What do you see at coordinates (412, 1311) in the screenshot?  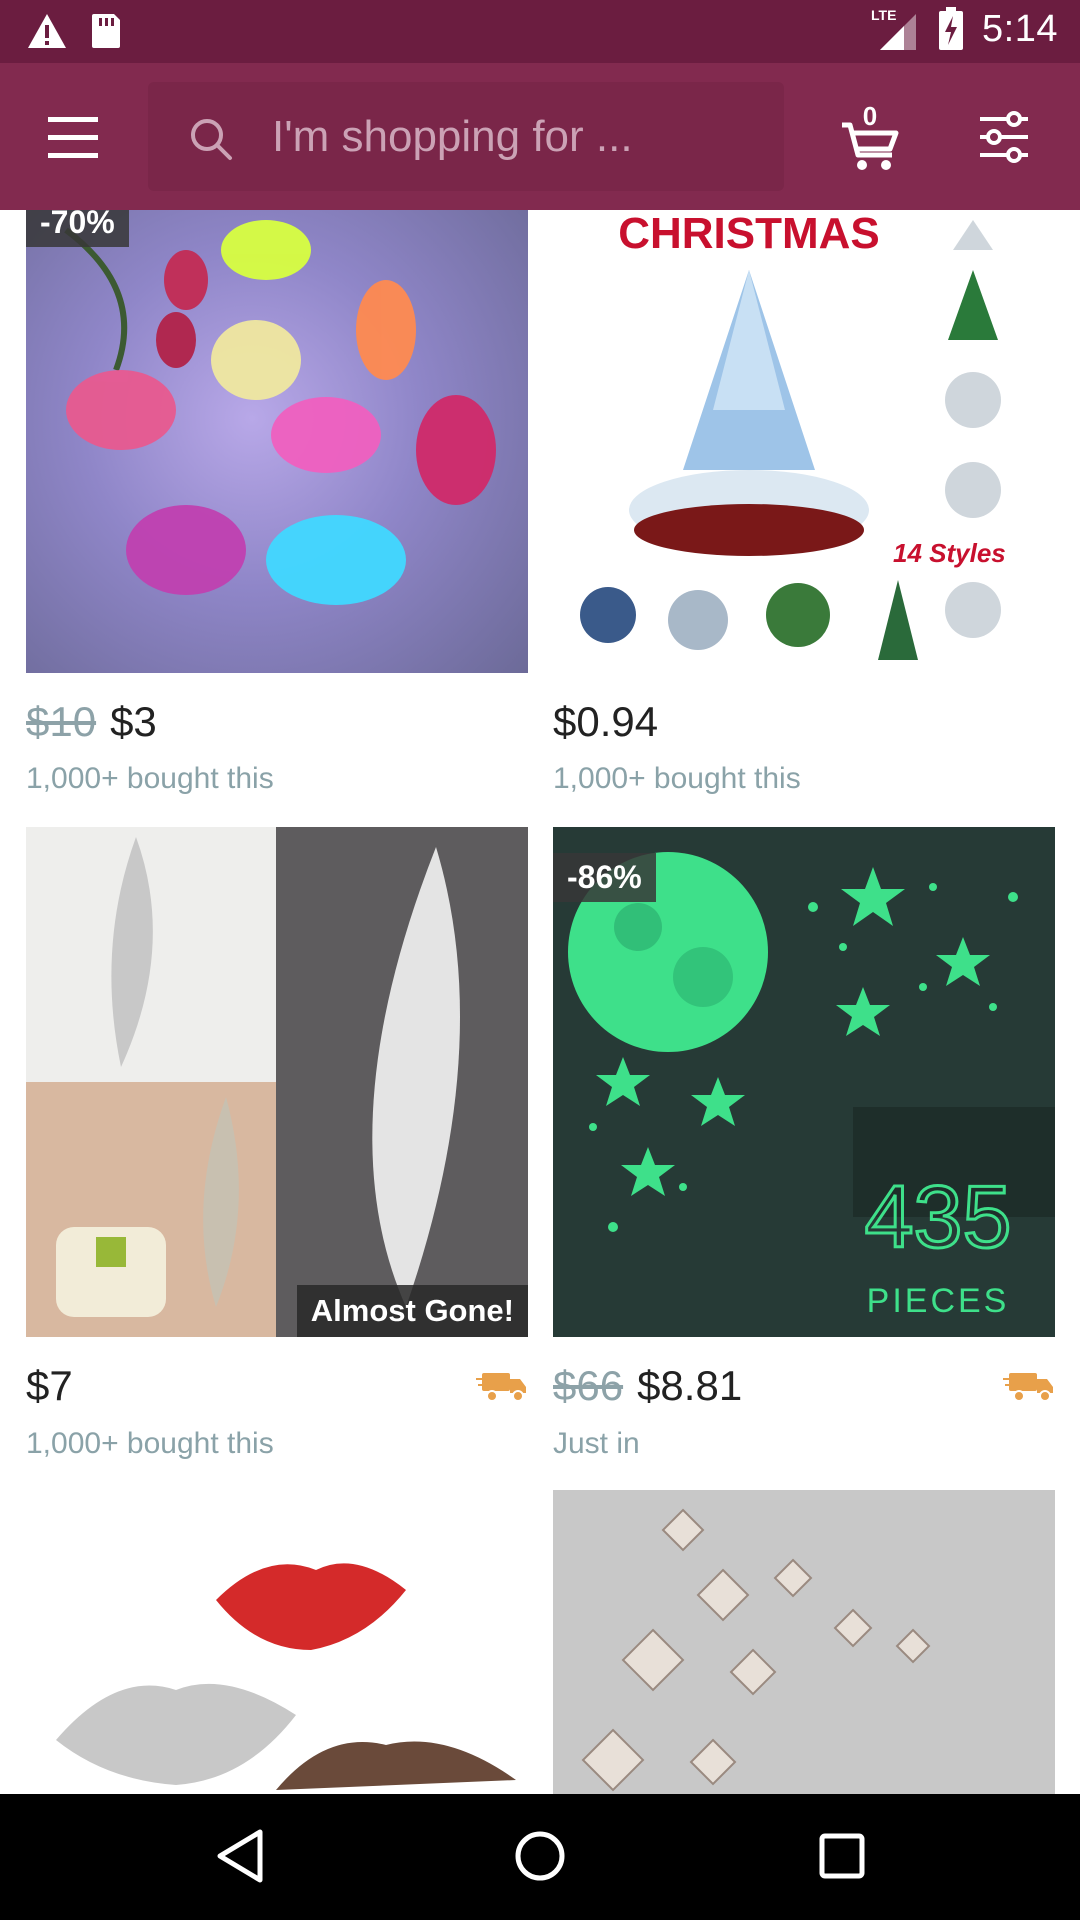 I see `almost-gone-badge: Almost Gone!` at bounding box center [412, 1311].